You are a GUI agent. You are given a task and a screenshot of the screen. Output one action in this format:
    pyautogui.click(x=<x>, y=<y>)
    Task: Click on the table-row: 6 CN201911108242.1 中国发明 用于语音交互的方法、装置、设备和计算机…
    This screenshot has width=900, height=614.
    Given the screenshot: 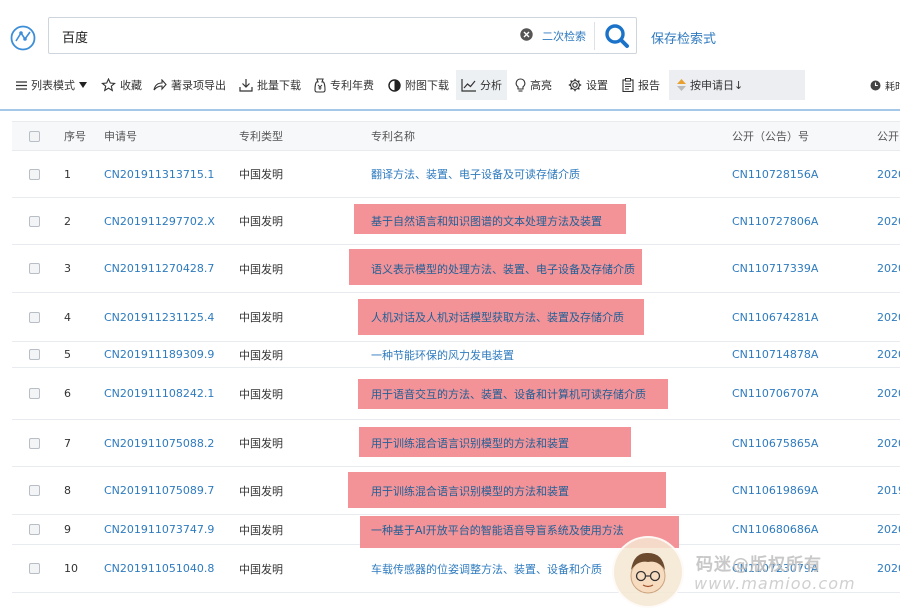 What is the action you would take?
    pyautogui.click(x=456, y=394)
    